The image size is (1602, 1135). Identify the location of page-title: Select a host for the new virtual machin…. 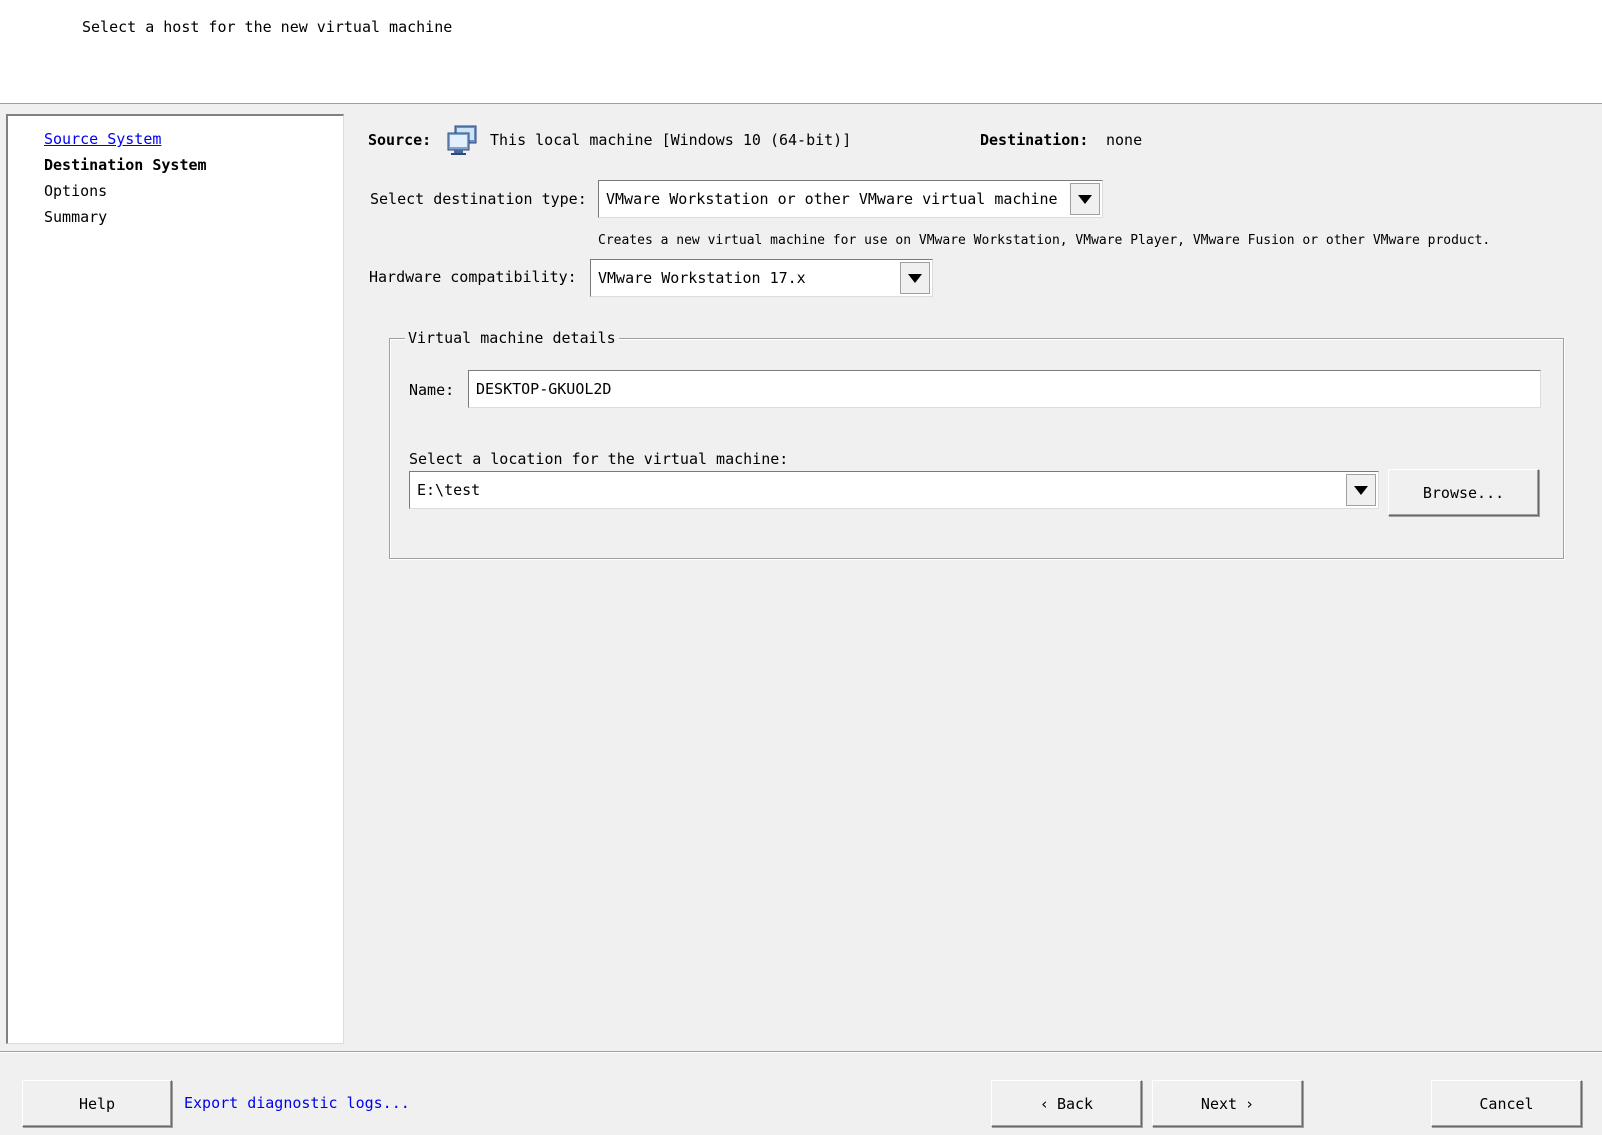
(267, 27).